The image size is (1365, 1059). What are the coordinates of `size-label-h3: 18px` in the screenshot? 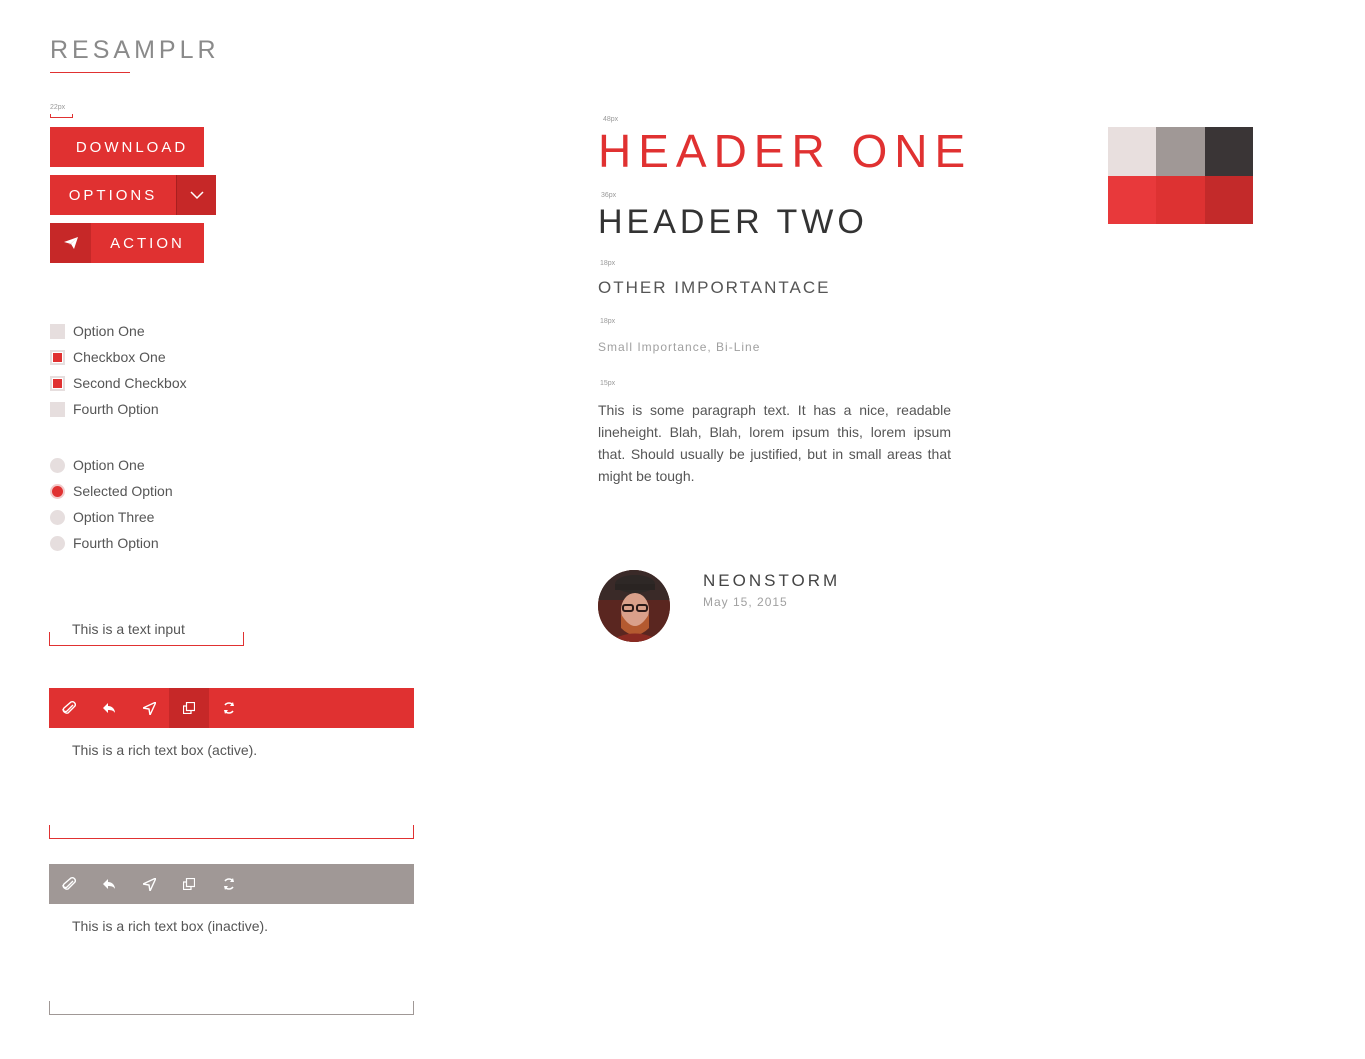 It's located at (608, 263).